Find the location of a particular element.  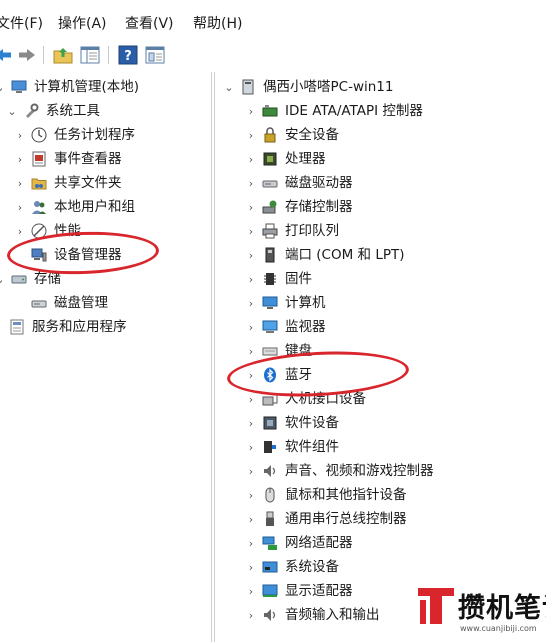

tree-item-label: 存储 is located at coordinates (47, 279).